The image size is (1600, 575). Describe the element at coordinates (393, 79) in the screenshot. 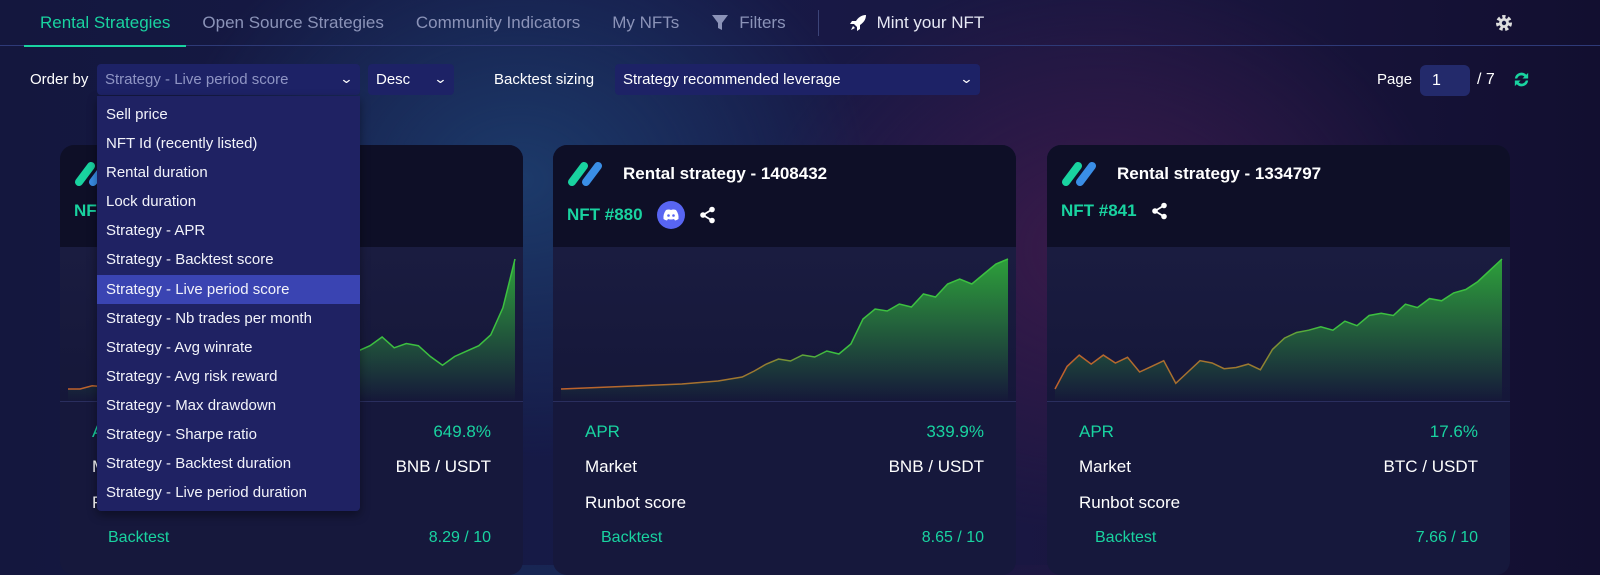

I see `direction-value: Desc` at that location.